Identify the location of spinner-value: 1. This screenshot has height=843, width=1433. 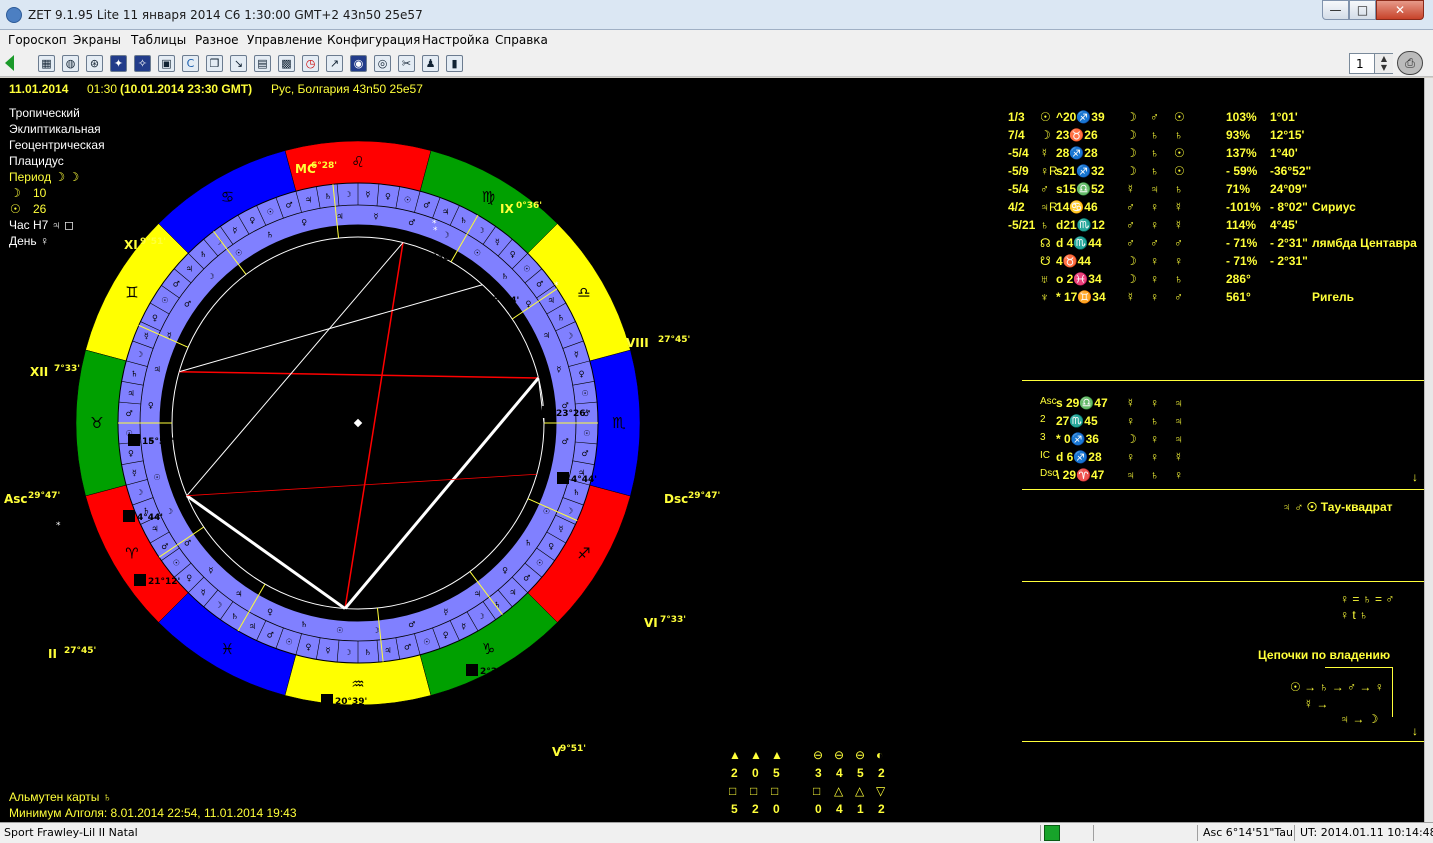
(1360, 64).